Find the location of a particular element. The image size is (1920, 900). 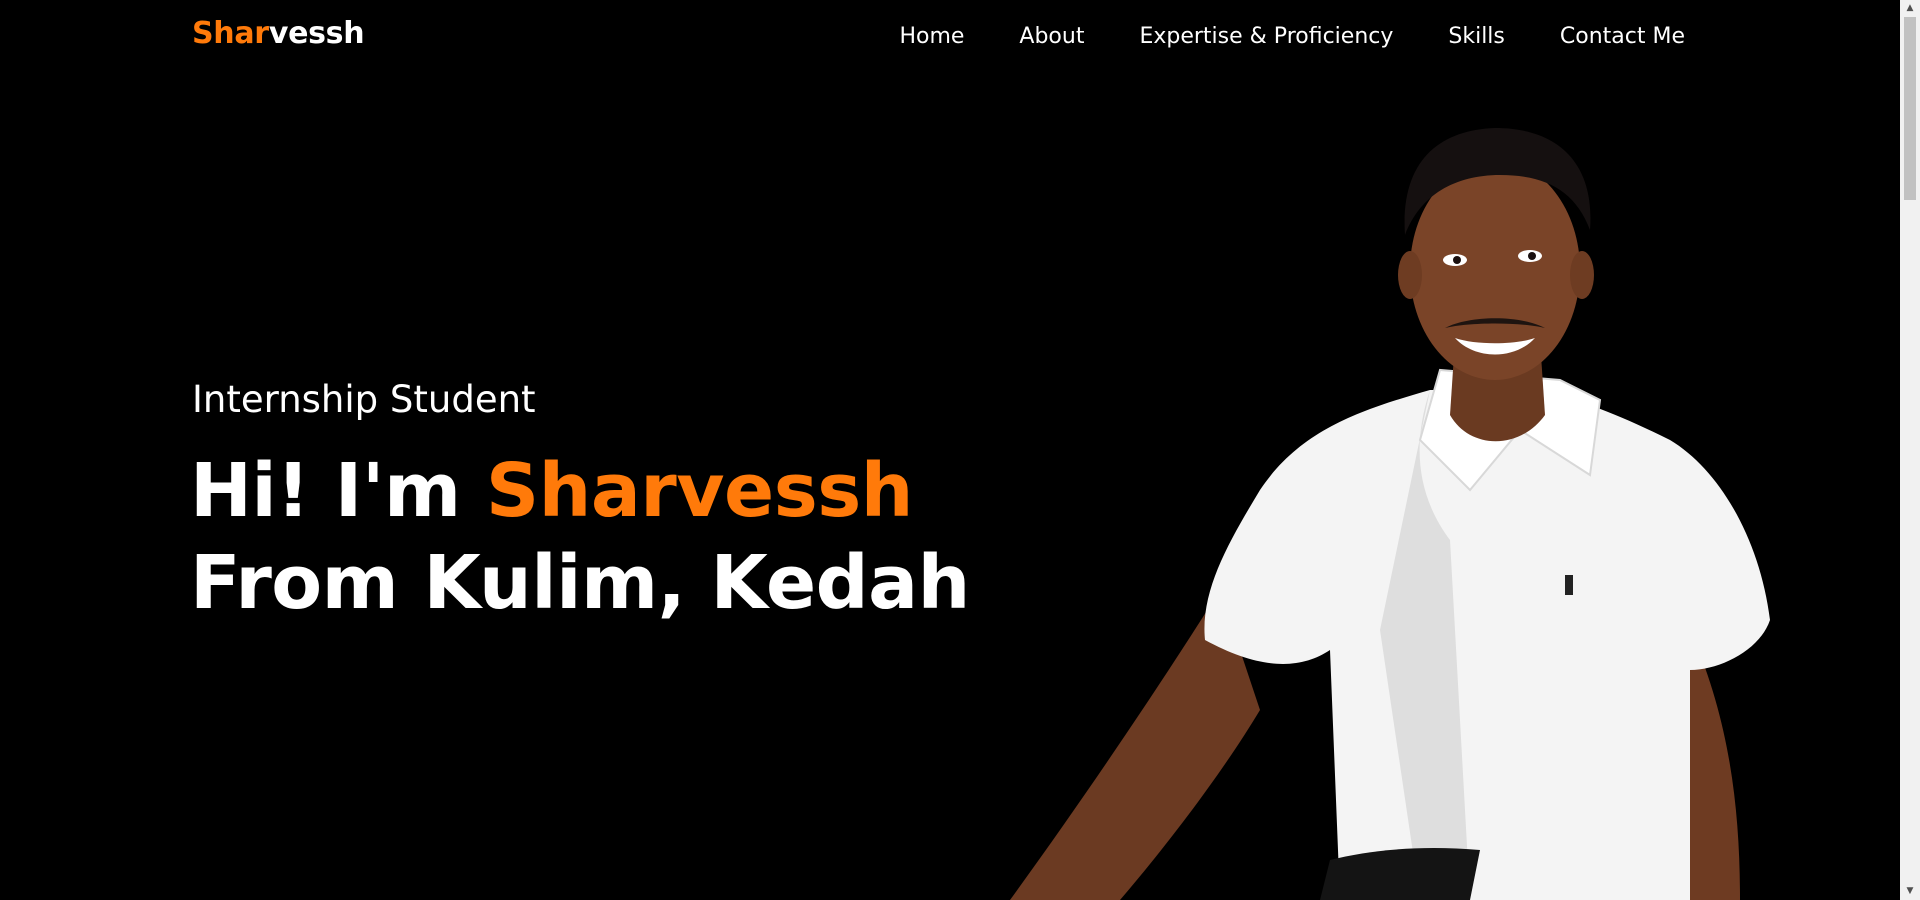

nav-item-home: Home is located at coordinates (931, 36).